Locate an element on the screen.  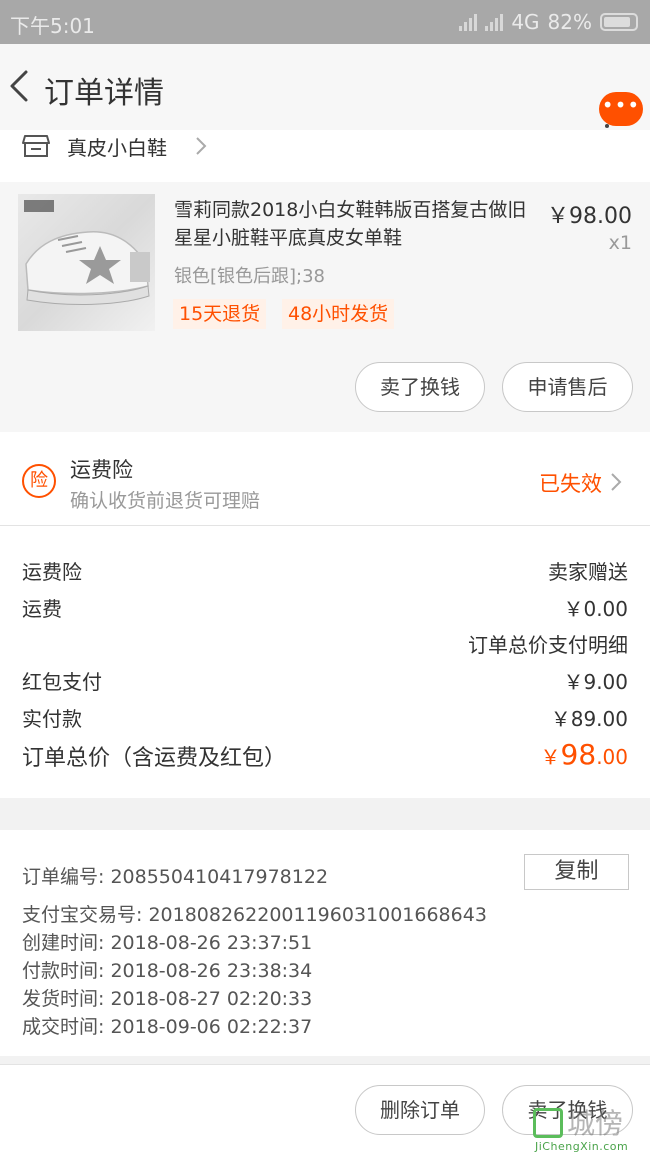
red-packet-label: 红包支付 is located at coordinates (62, 682).